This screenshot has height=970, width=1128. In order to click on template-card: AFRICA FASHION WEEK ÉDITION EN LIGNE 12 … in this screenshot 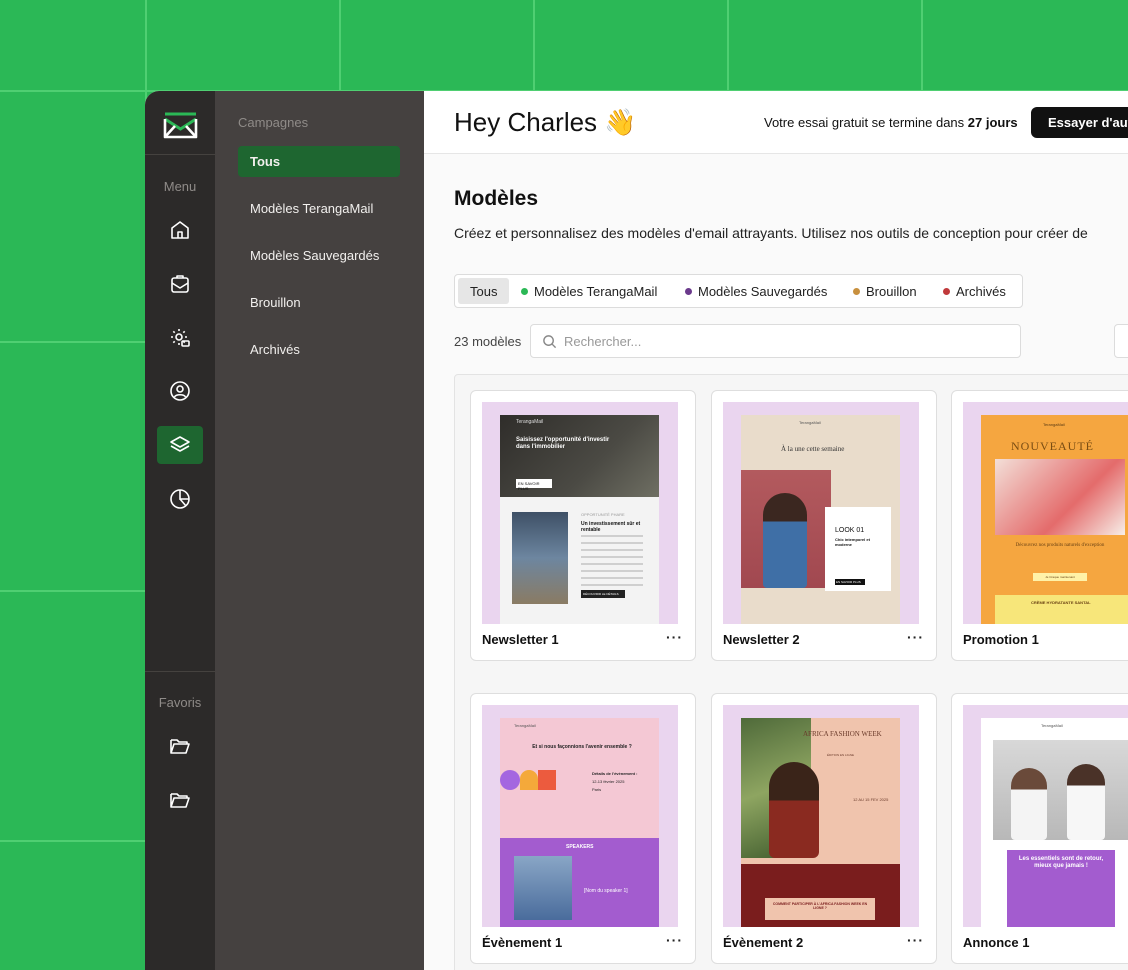, I will do `click(824, 828)`.